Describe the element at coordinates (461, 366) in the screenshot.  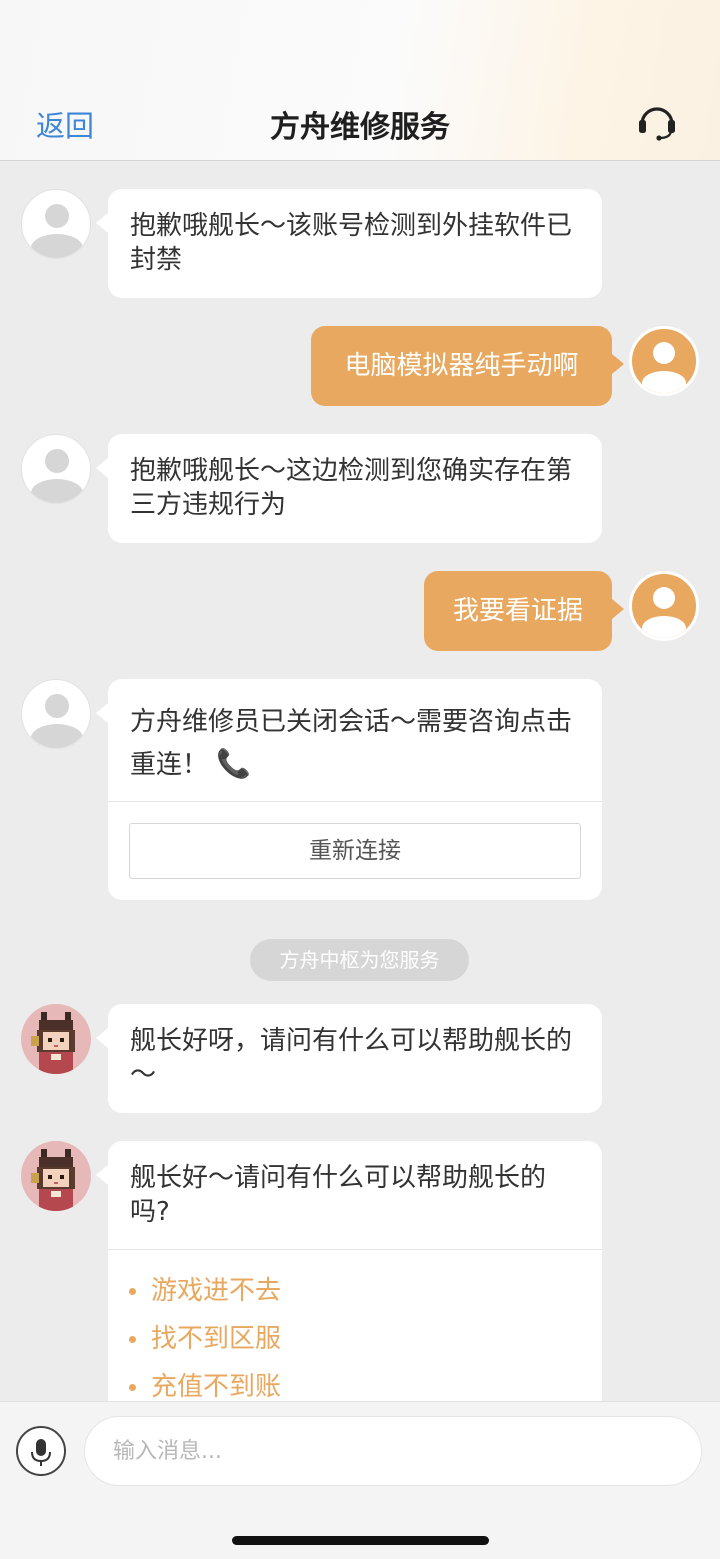
I see `message-text: 电脑模拟器纯手动啊` at that location.